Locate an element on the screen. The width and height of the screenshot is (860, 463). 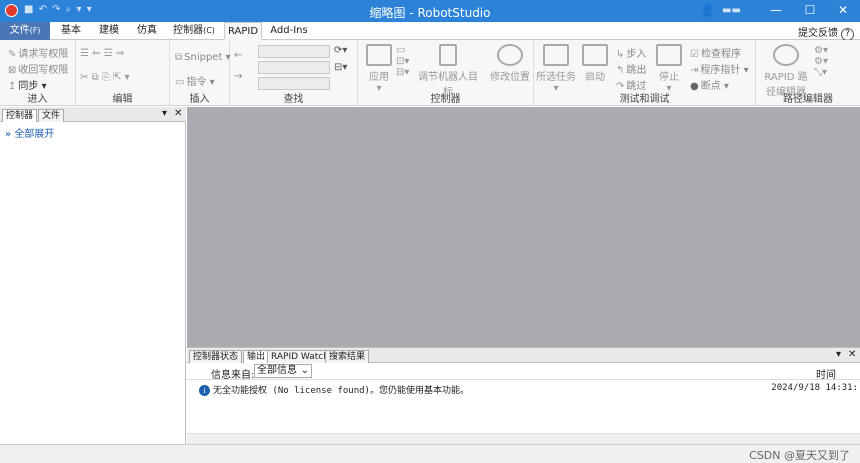
stop-icon is located at coordinates (669, 55).